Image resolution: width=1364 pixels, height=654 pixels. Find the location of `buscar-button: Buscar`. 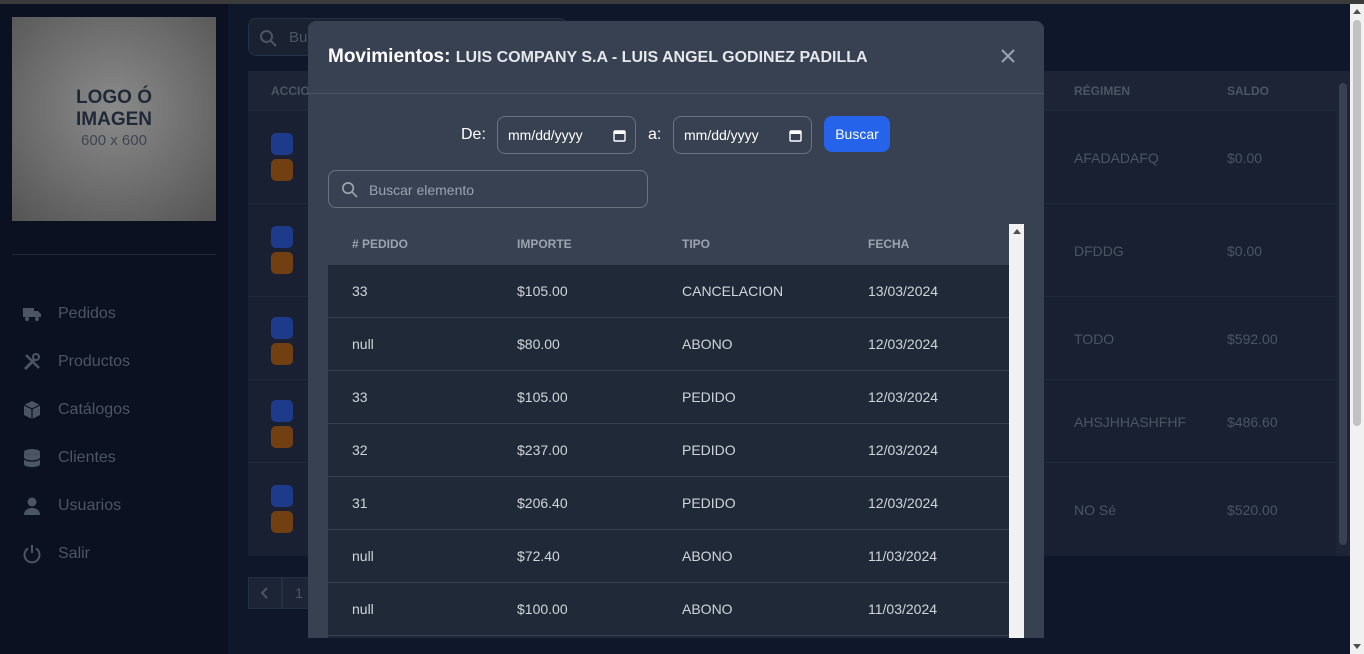

buscar-button: Buscar is located at coordinates (857, 134).